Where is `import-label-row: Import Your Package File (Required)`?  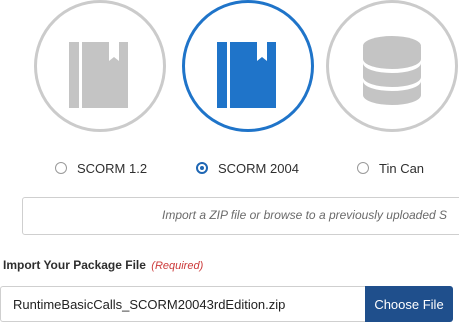
import-label-row: Import Your Package File (Required) is located at coordinates (103, 265).